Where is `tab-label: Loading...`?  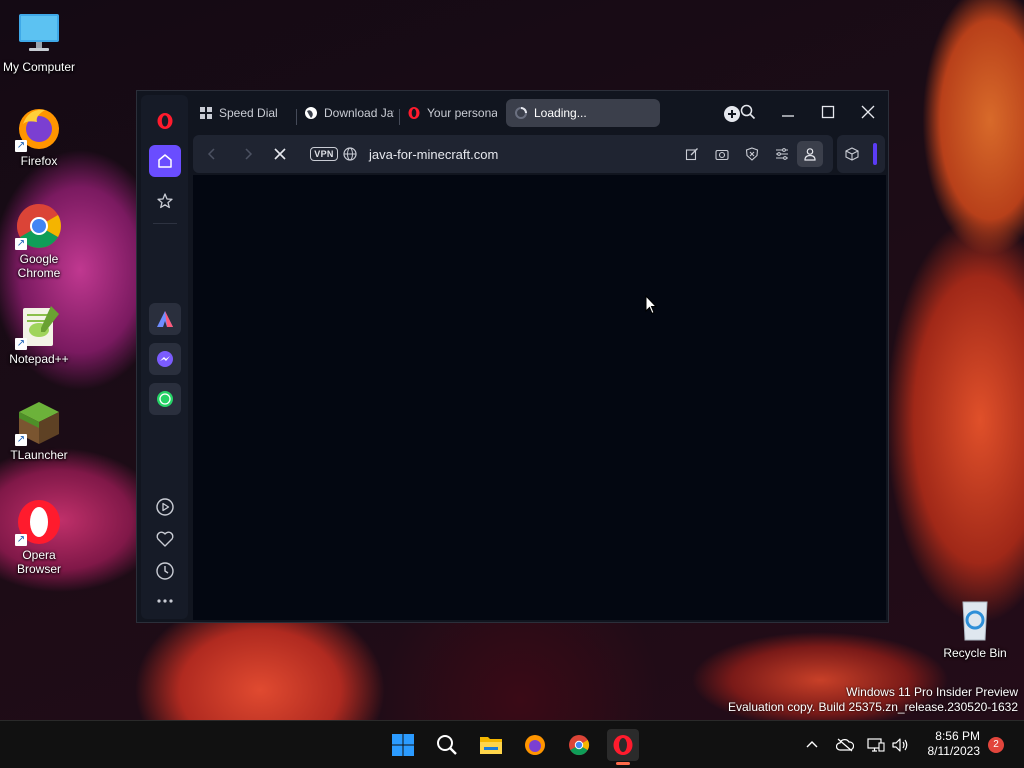
tab-label: Loading... is located at coordinates (560, 113).